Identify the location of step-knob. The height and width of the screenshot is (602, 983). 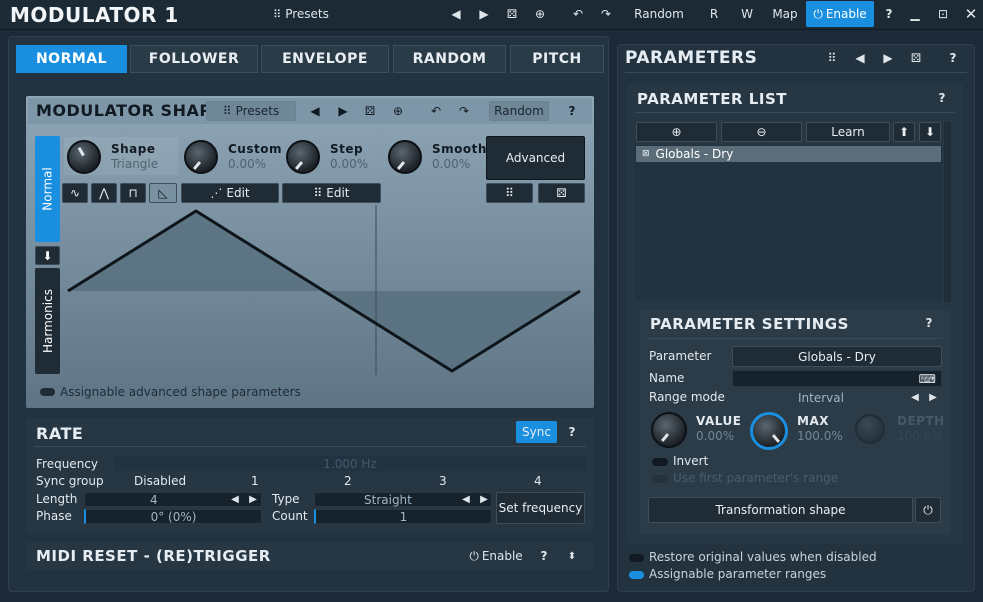
(303, 157).